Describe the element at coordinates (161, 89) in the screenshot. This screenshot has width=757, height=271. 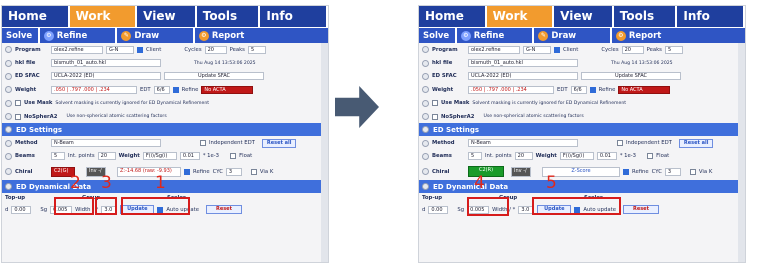
I see `edt-input: 6/6` at that location.